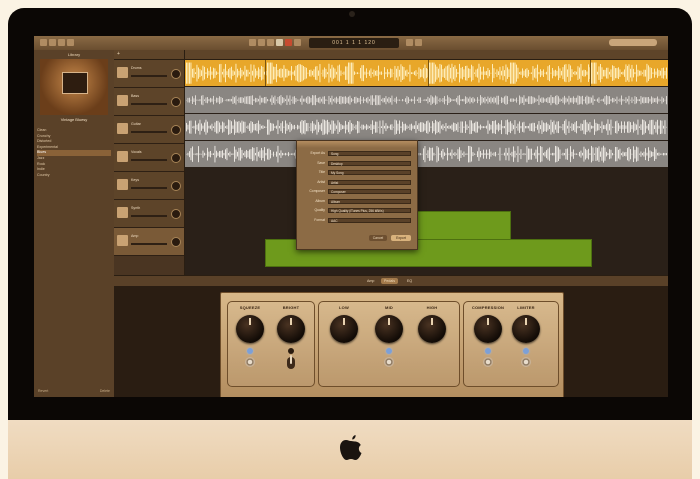  I want to click on dialog-field-input: Desktop, so click(369, 163).